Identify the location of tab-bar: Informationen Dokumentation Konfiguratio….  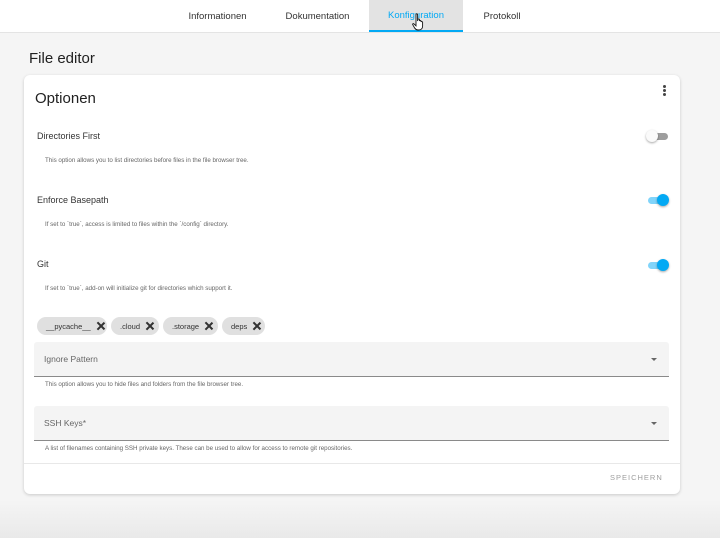
(360, 16).